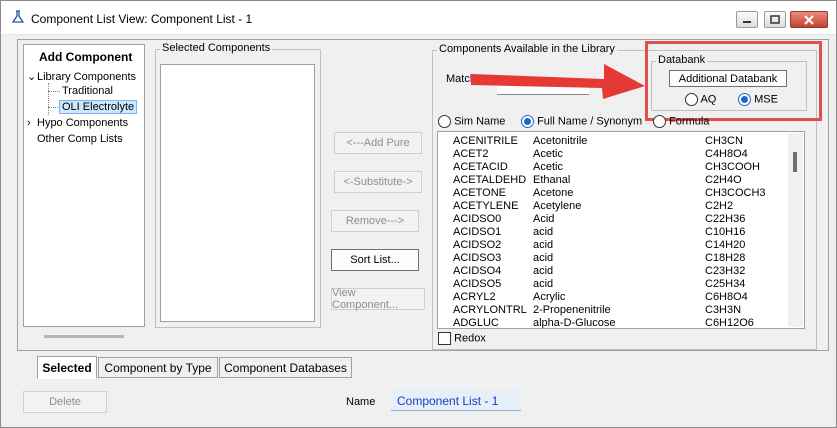 This screenshot has height=428, width=837. Describe the element at coordinates (476, 323) in the screenshot. I see `library-cell-sim: ADGLUC` at that location.